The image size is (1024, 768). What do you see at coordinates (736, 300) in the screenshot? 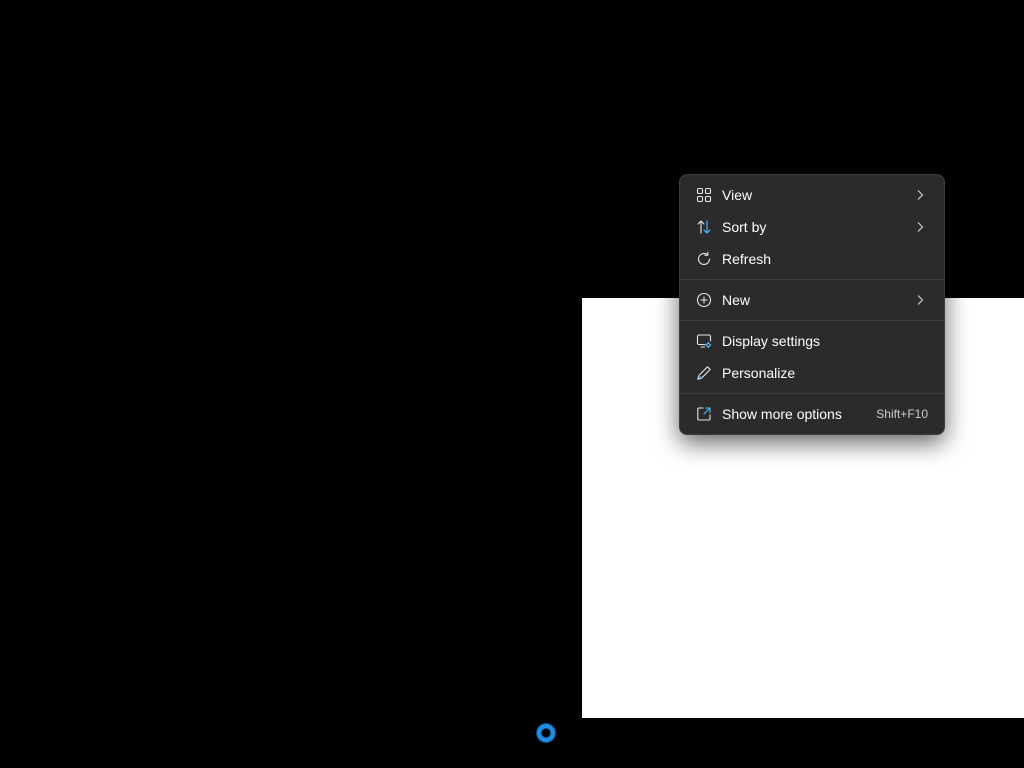
I see `menu-item-label: New` at bounding box center [736, 300].